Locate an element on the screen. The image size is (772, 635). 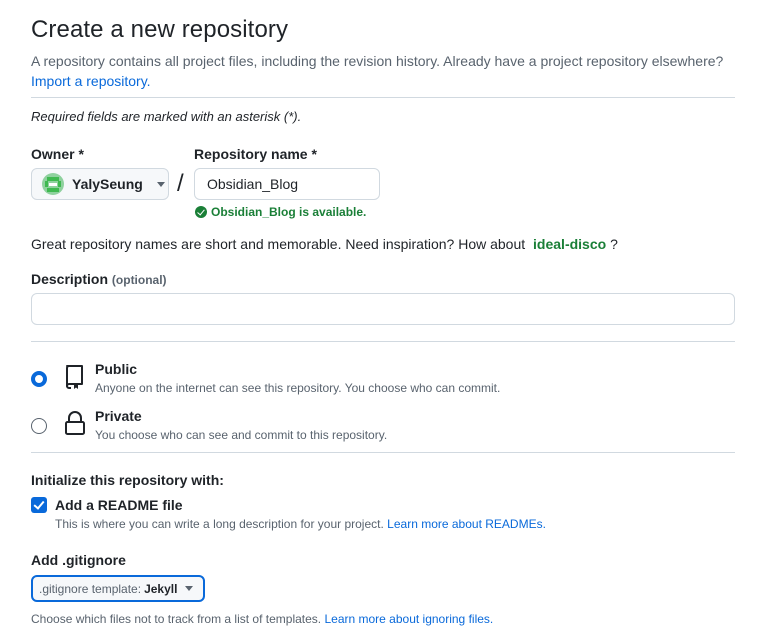
repo-icon is located at coordinates (74, 377).